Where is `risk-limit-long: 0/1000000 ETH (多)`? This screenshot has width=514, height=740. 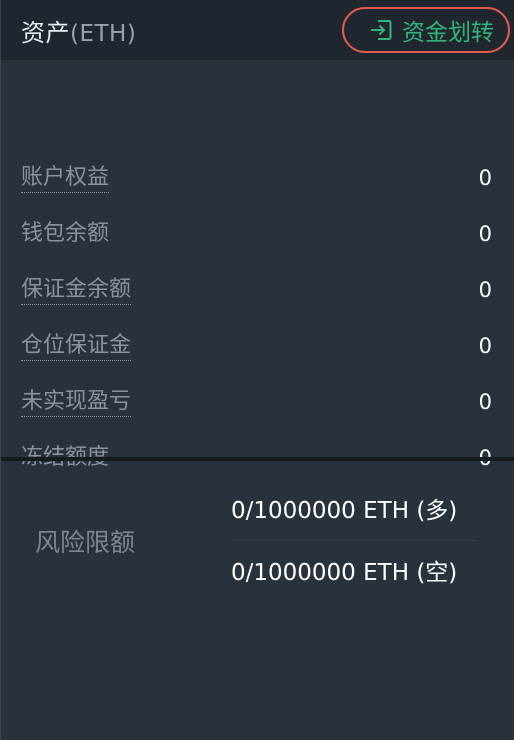 risk-limit-long: 0/1000000 ETH (多) is located at coordinates (344, 511).